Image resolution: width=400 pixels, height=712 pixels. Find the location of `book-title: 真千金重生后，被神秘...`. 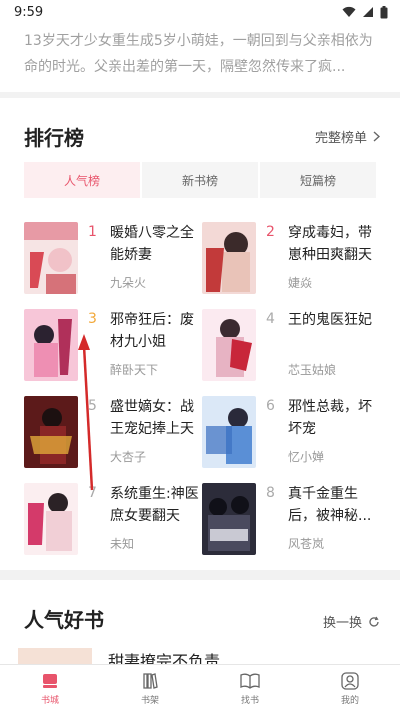

book-title: 真千金重生后，被神秘... is located at coordinates (330, 505).